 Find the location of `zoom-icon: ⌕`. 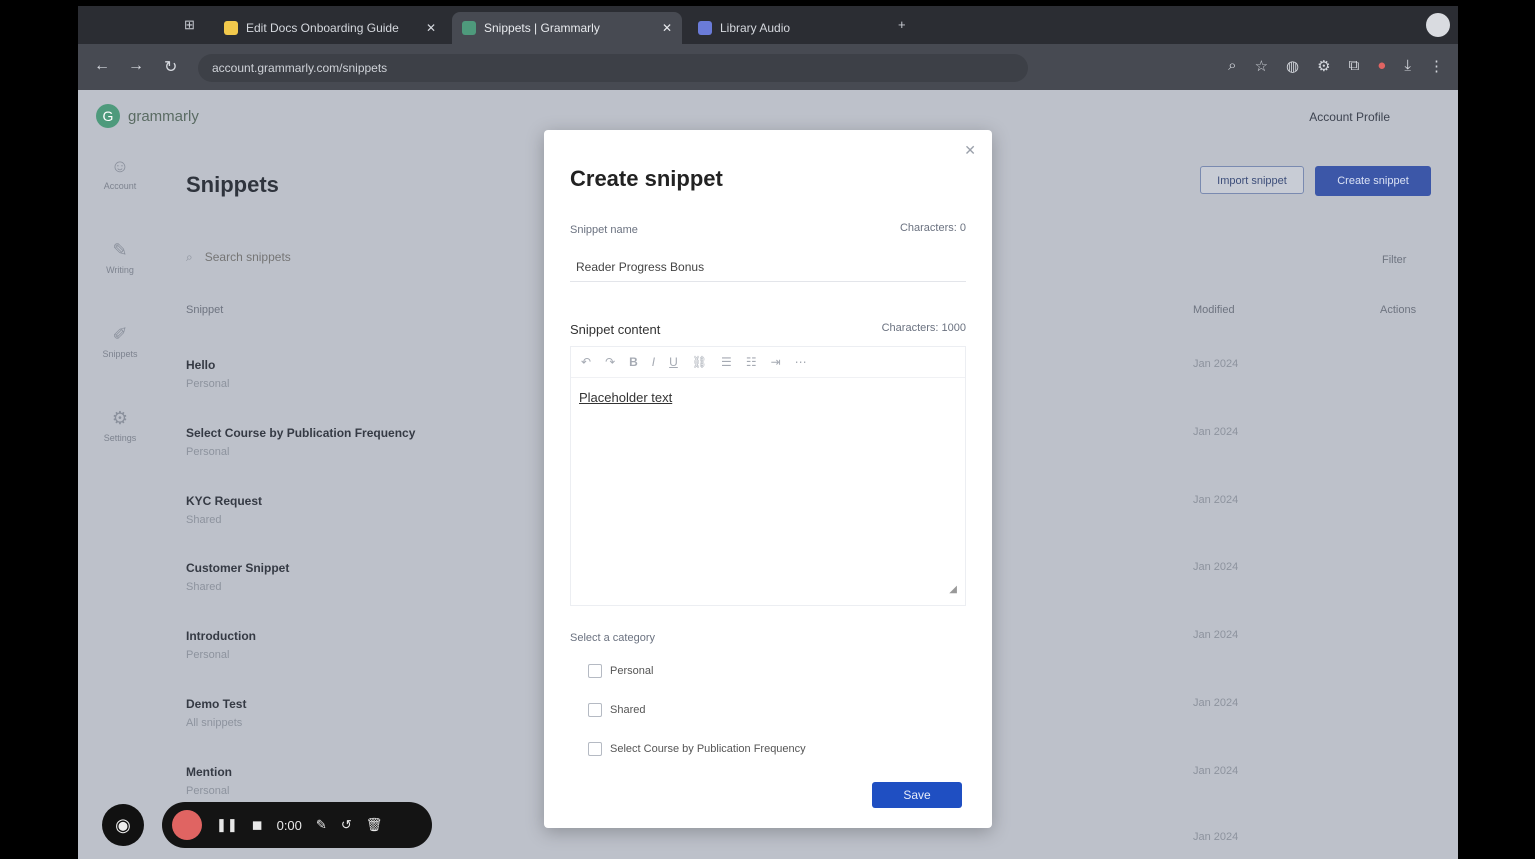

zoom-icon: ⌕ is located at coordinates (1232, 66).